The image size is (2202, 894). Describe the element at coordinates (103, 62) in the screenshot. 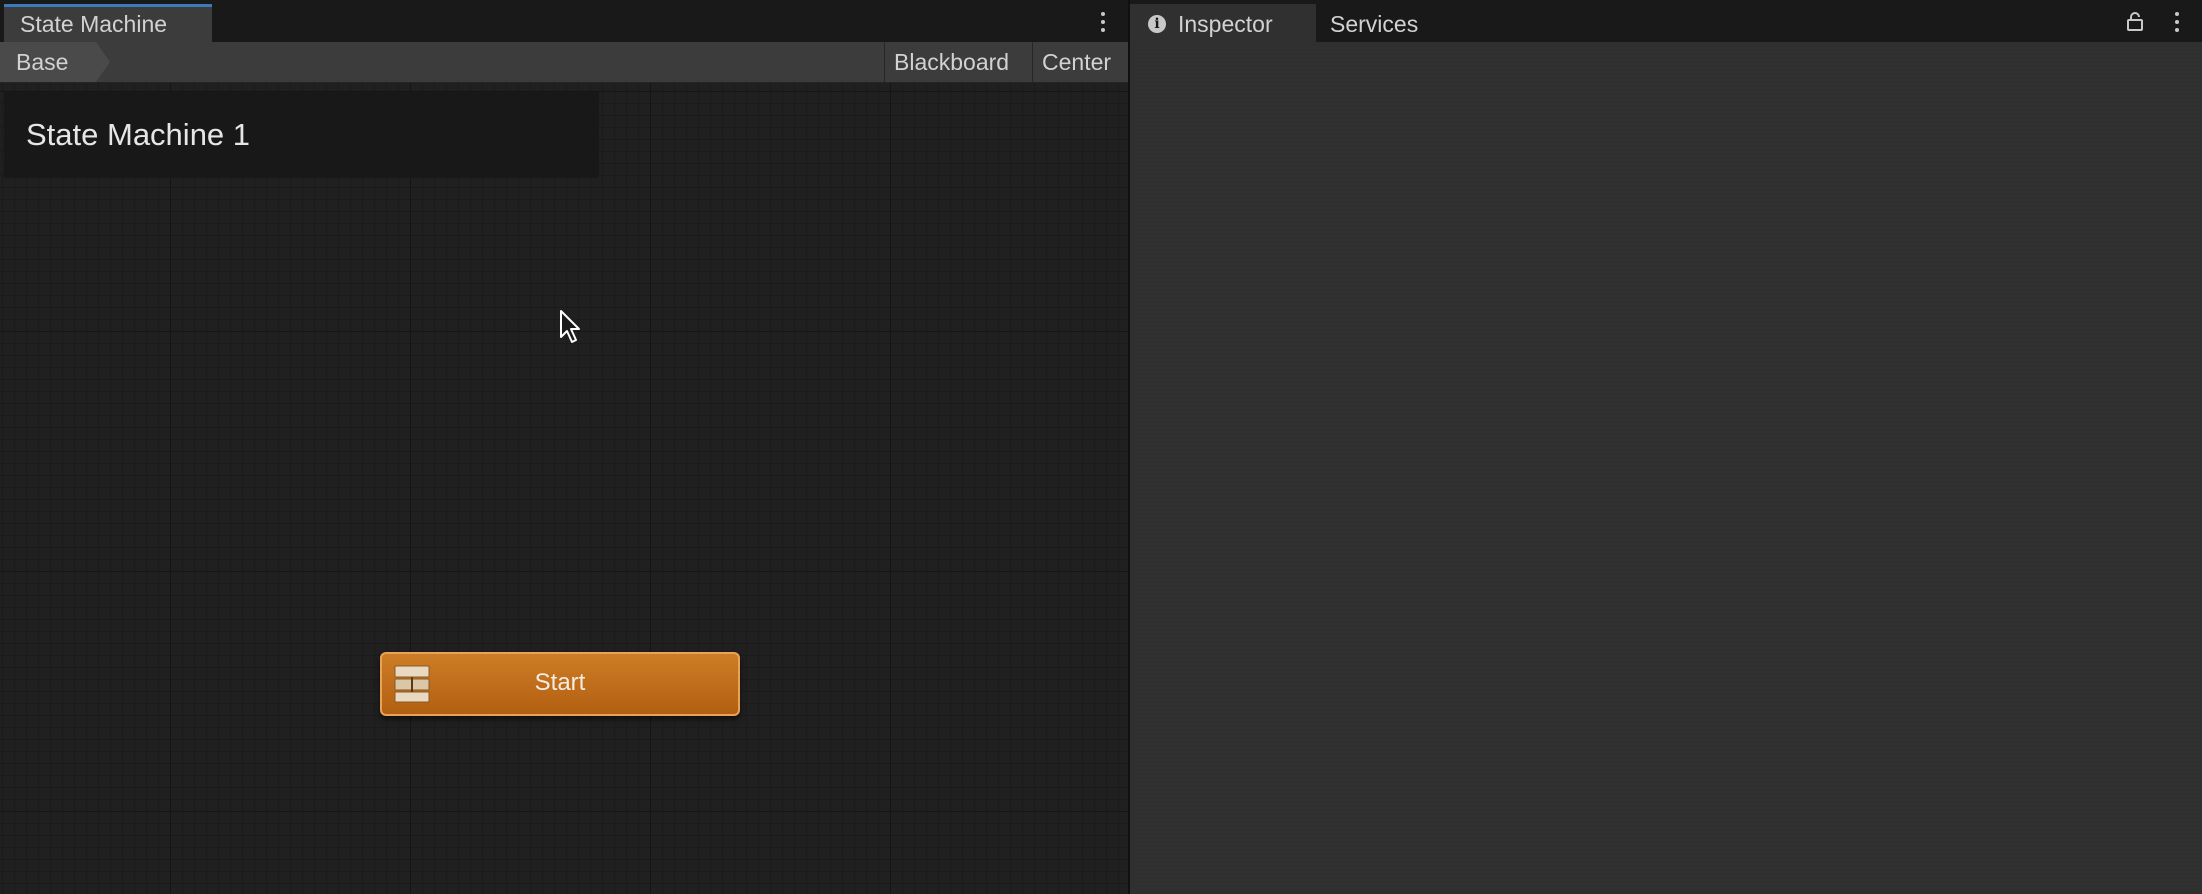

I see `breadcrumb-arrow-icon` at that location.